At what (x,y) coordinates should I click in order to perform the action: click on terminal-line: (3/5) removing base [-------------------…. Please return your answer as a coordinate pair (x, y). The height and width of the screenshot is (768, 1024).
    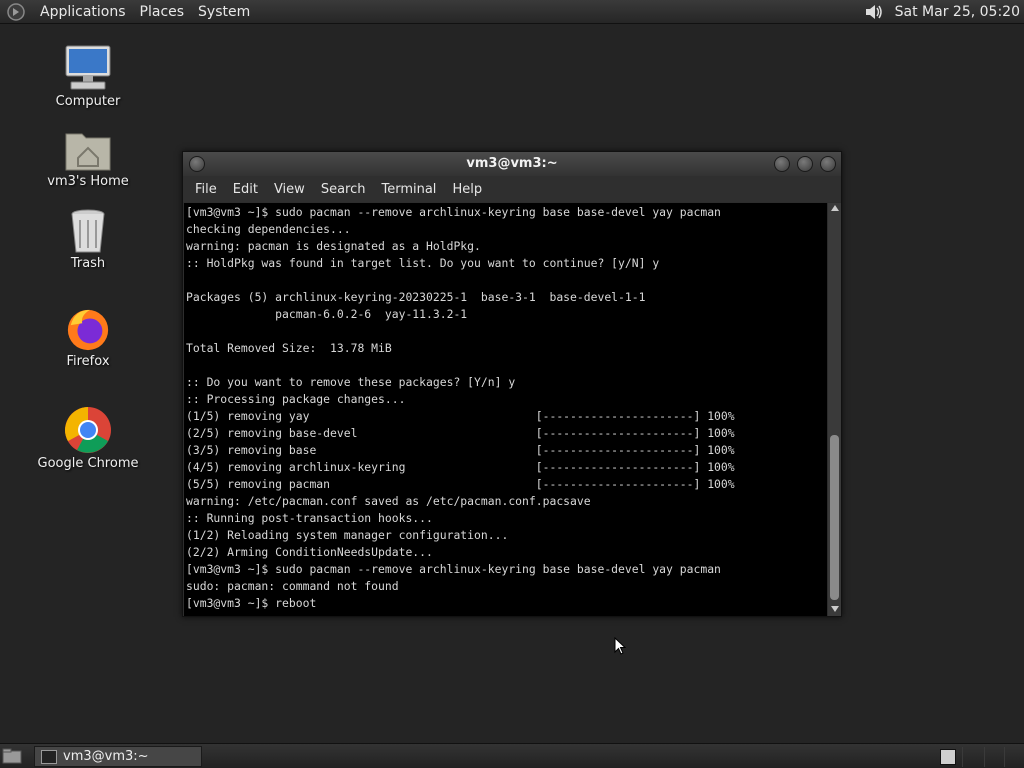
    Looking at the image, I should click on (460, 450).